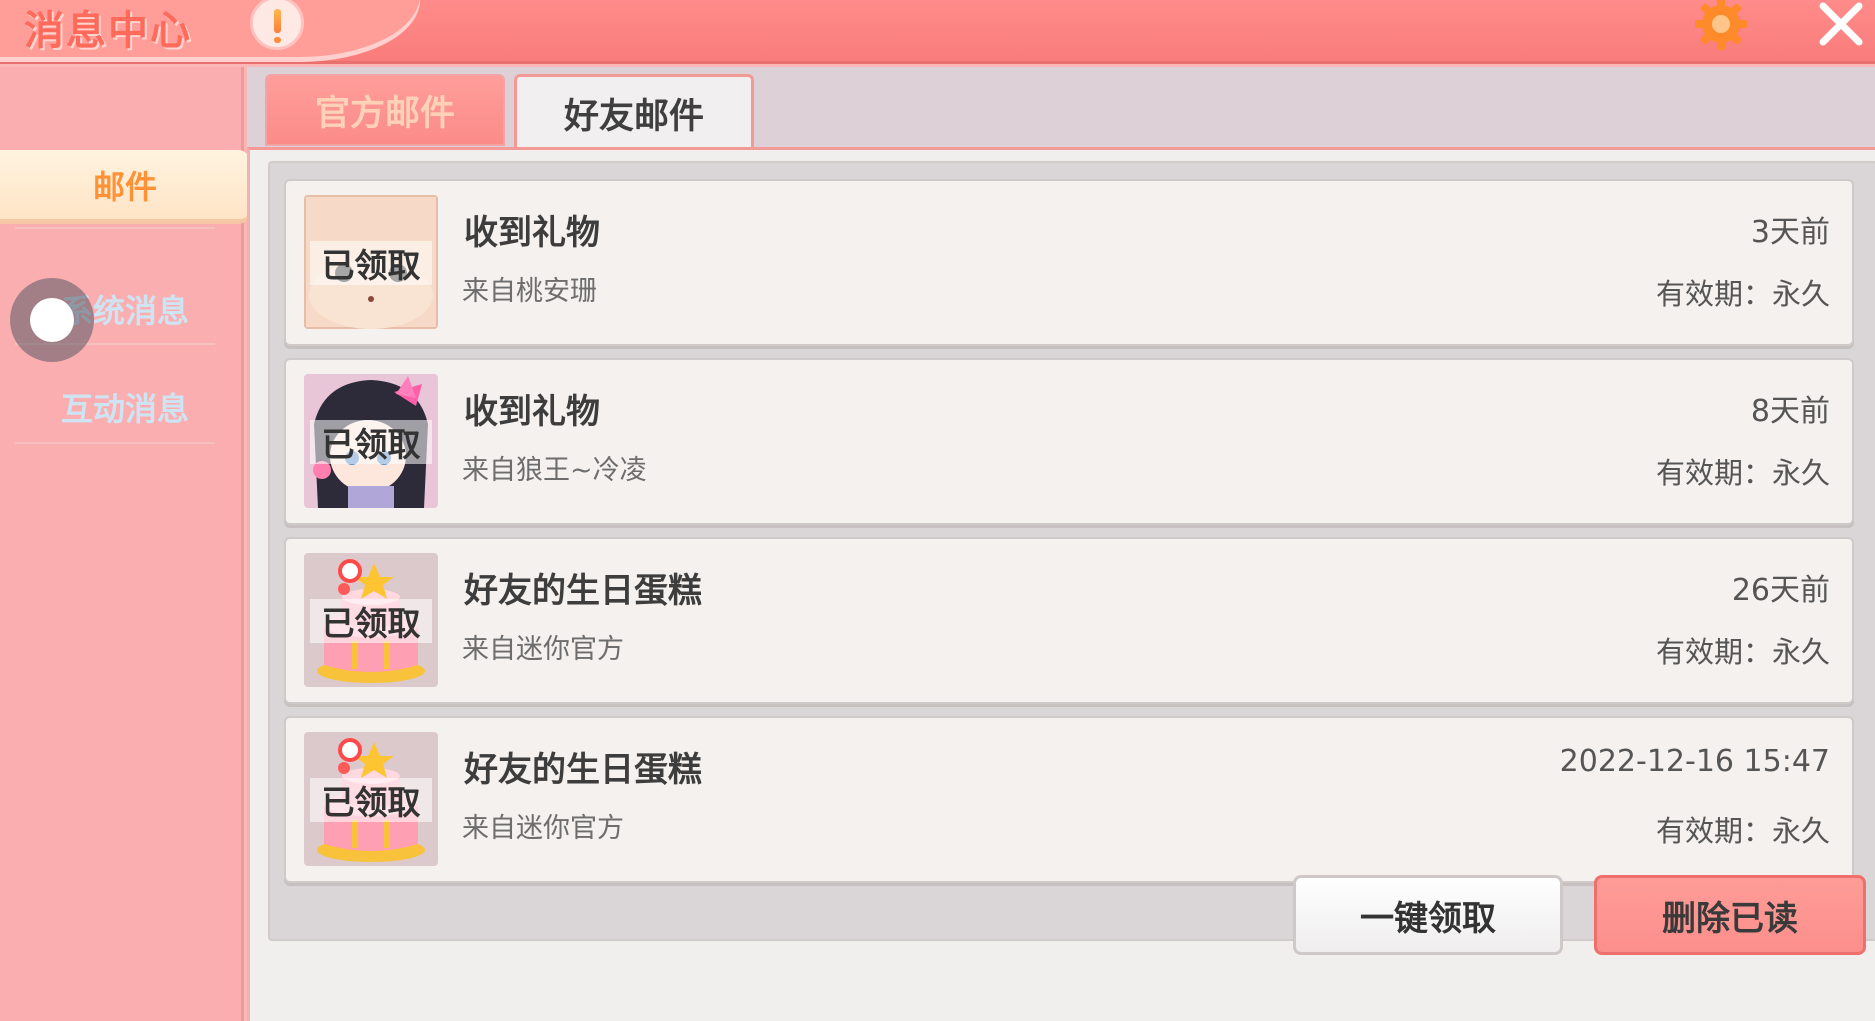 The height and width of the screenshot is (1021, 1875). What do you see at coordinates (108, 31) in the screenshot?
I see `window-title: 消息中心` at bounding box center [108, 31].